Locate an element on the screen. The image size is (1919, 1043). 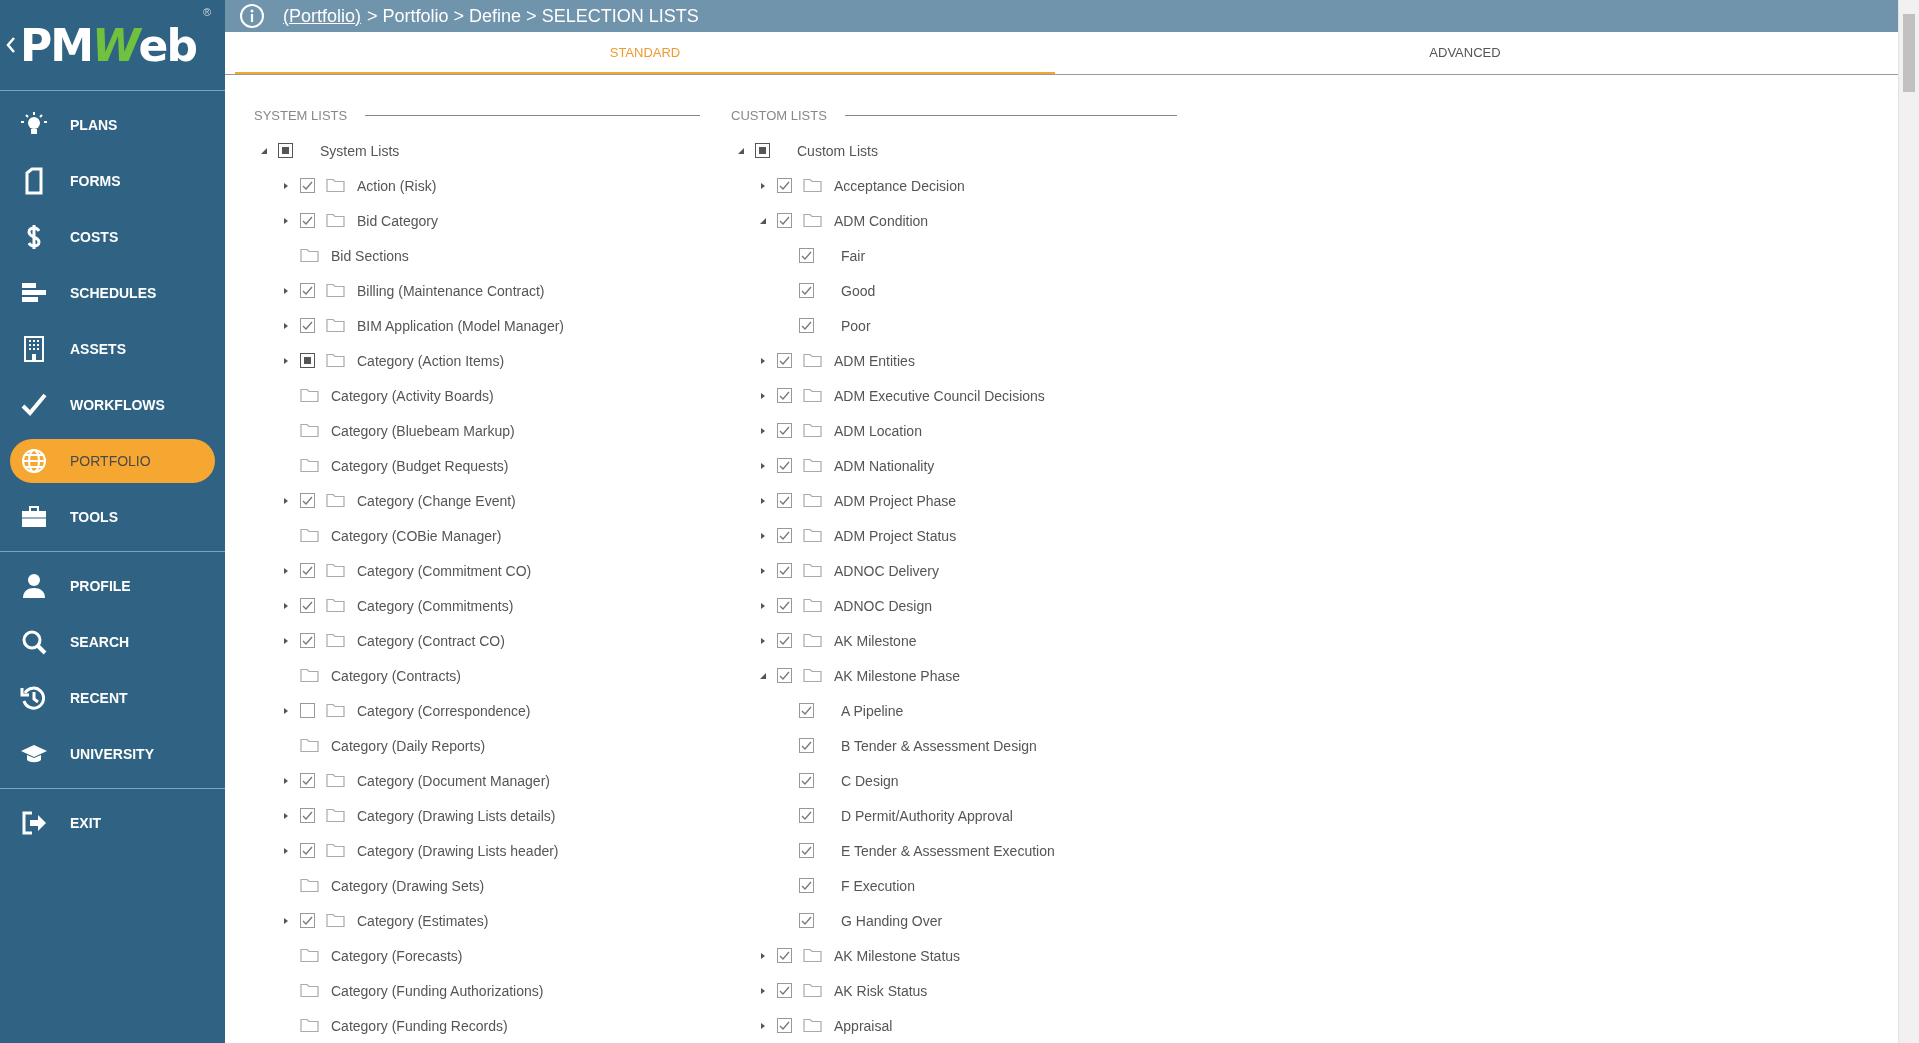
tree-item-label: Category (Drawing Lists header) is located at coordinates (458, 850).